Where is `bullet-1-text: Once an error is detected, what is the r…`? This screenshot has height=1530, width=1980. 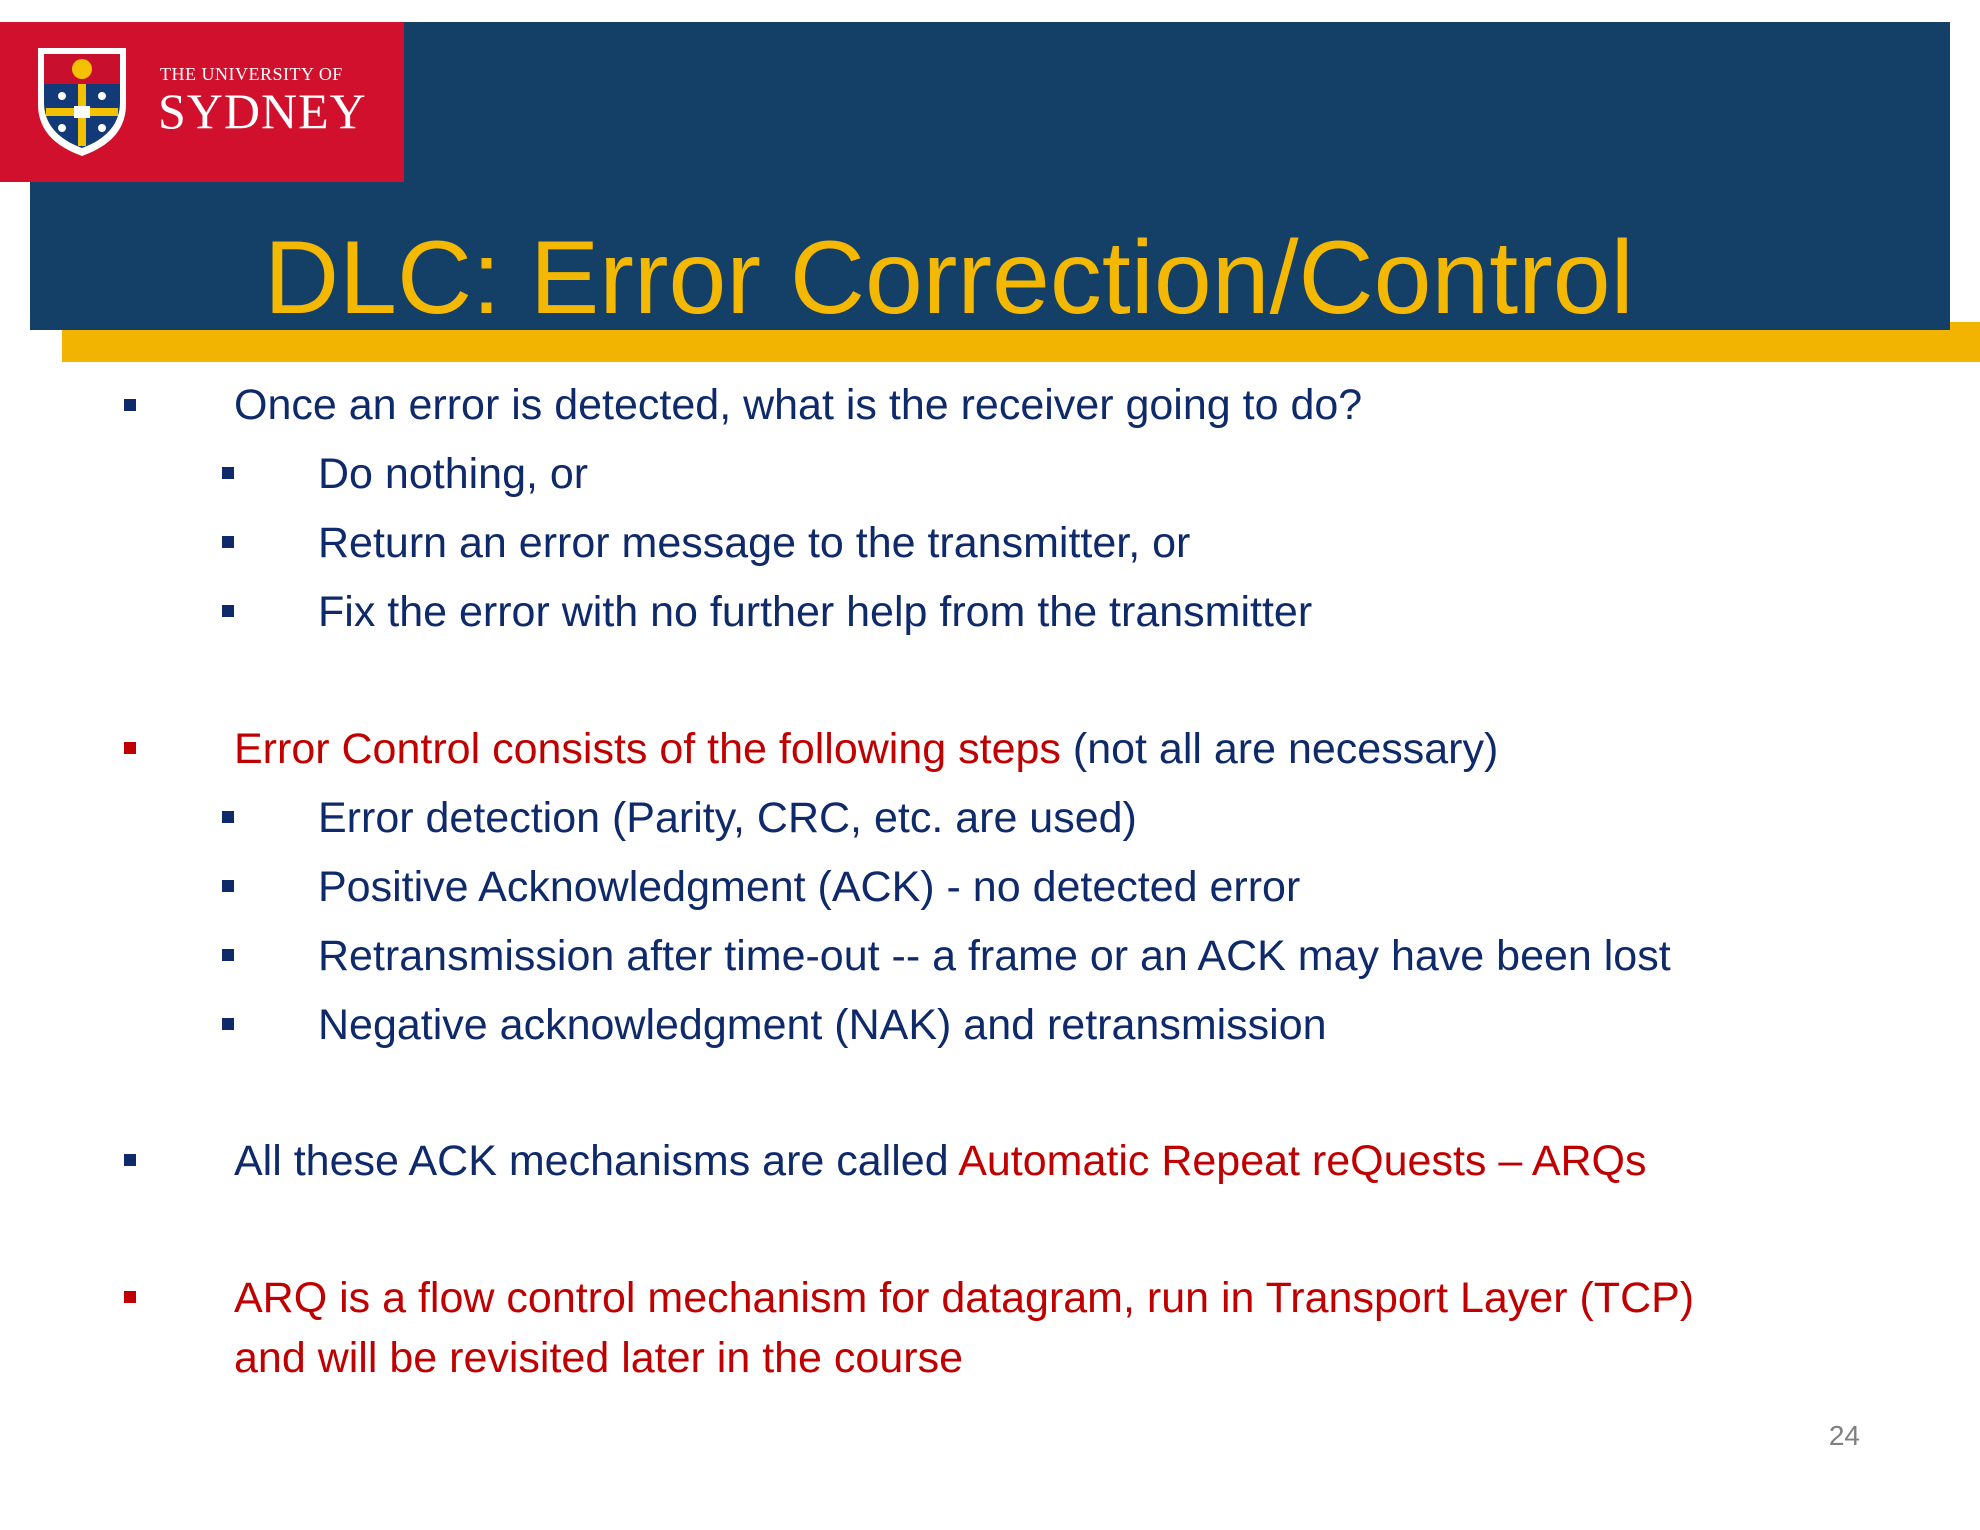 bullet-1-text: Once an error is detected, what is the r… is located at coordinates (798, 405).